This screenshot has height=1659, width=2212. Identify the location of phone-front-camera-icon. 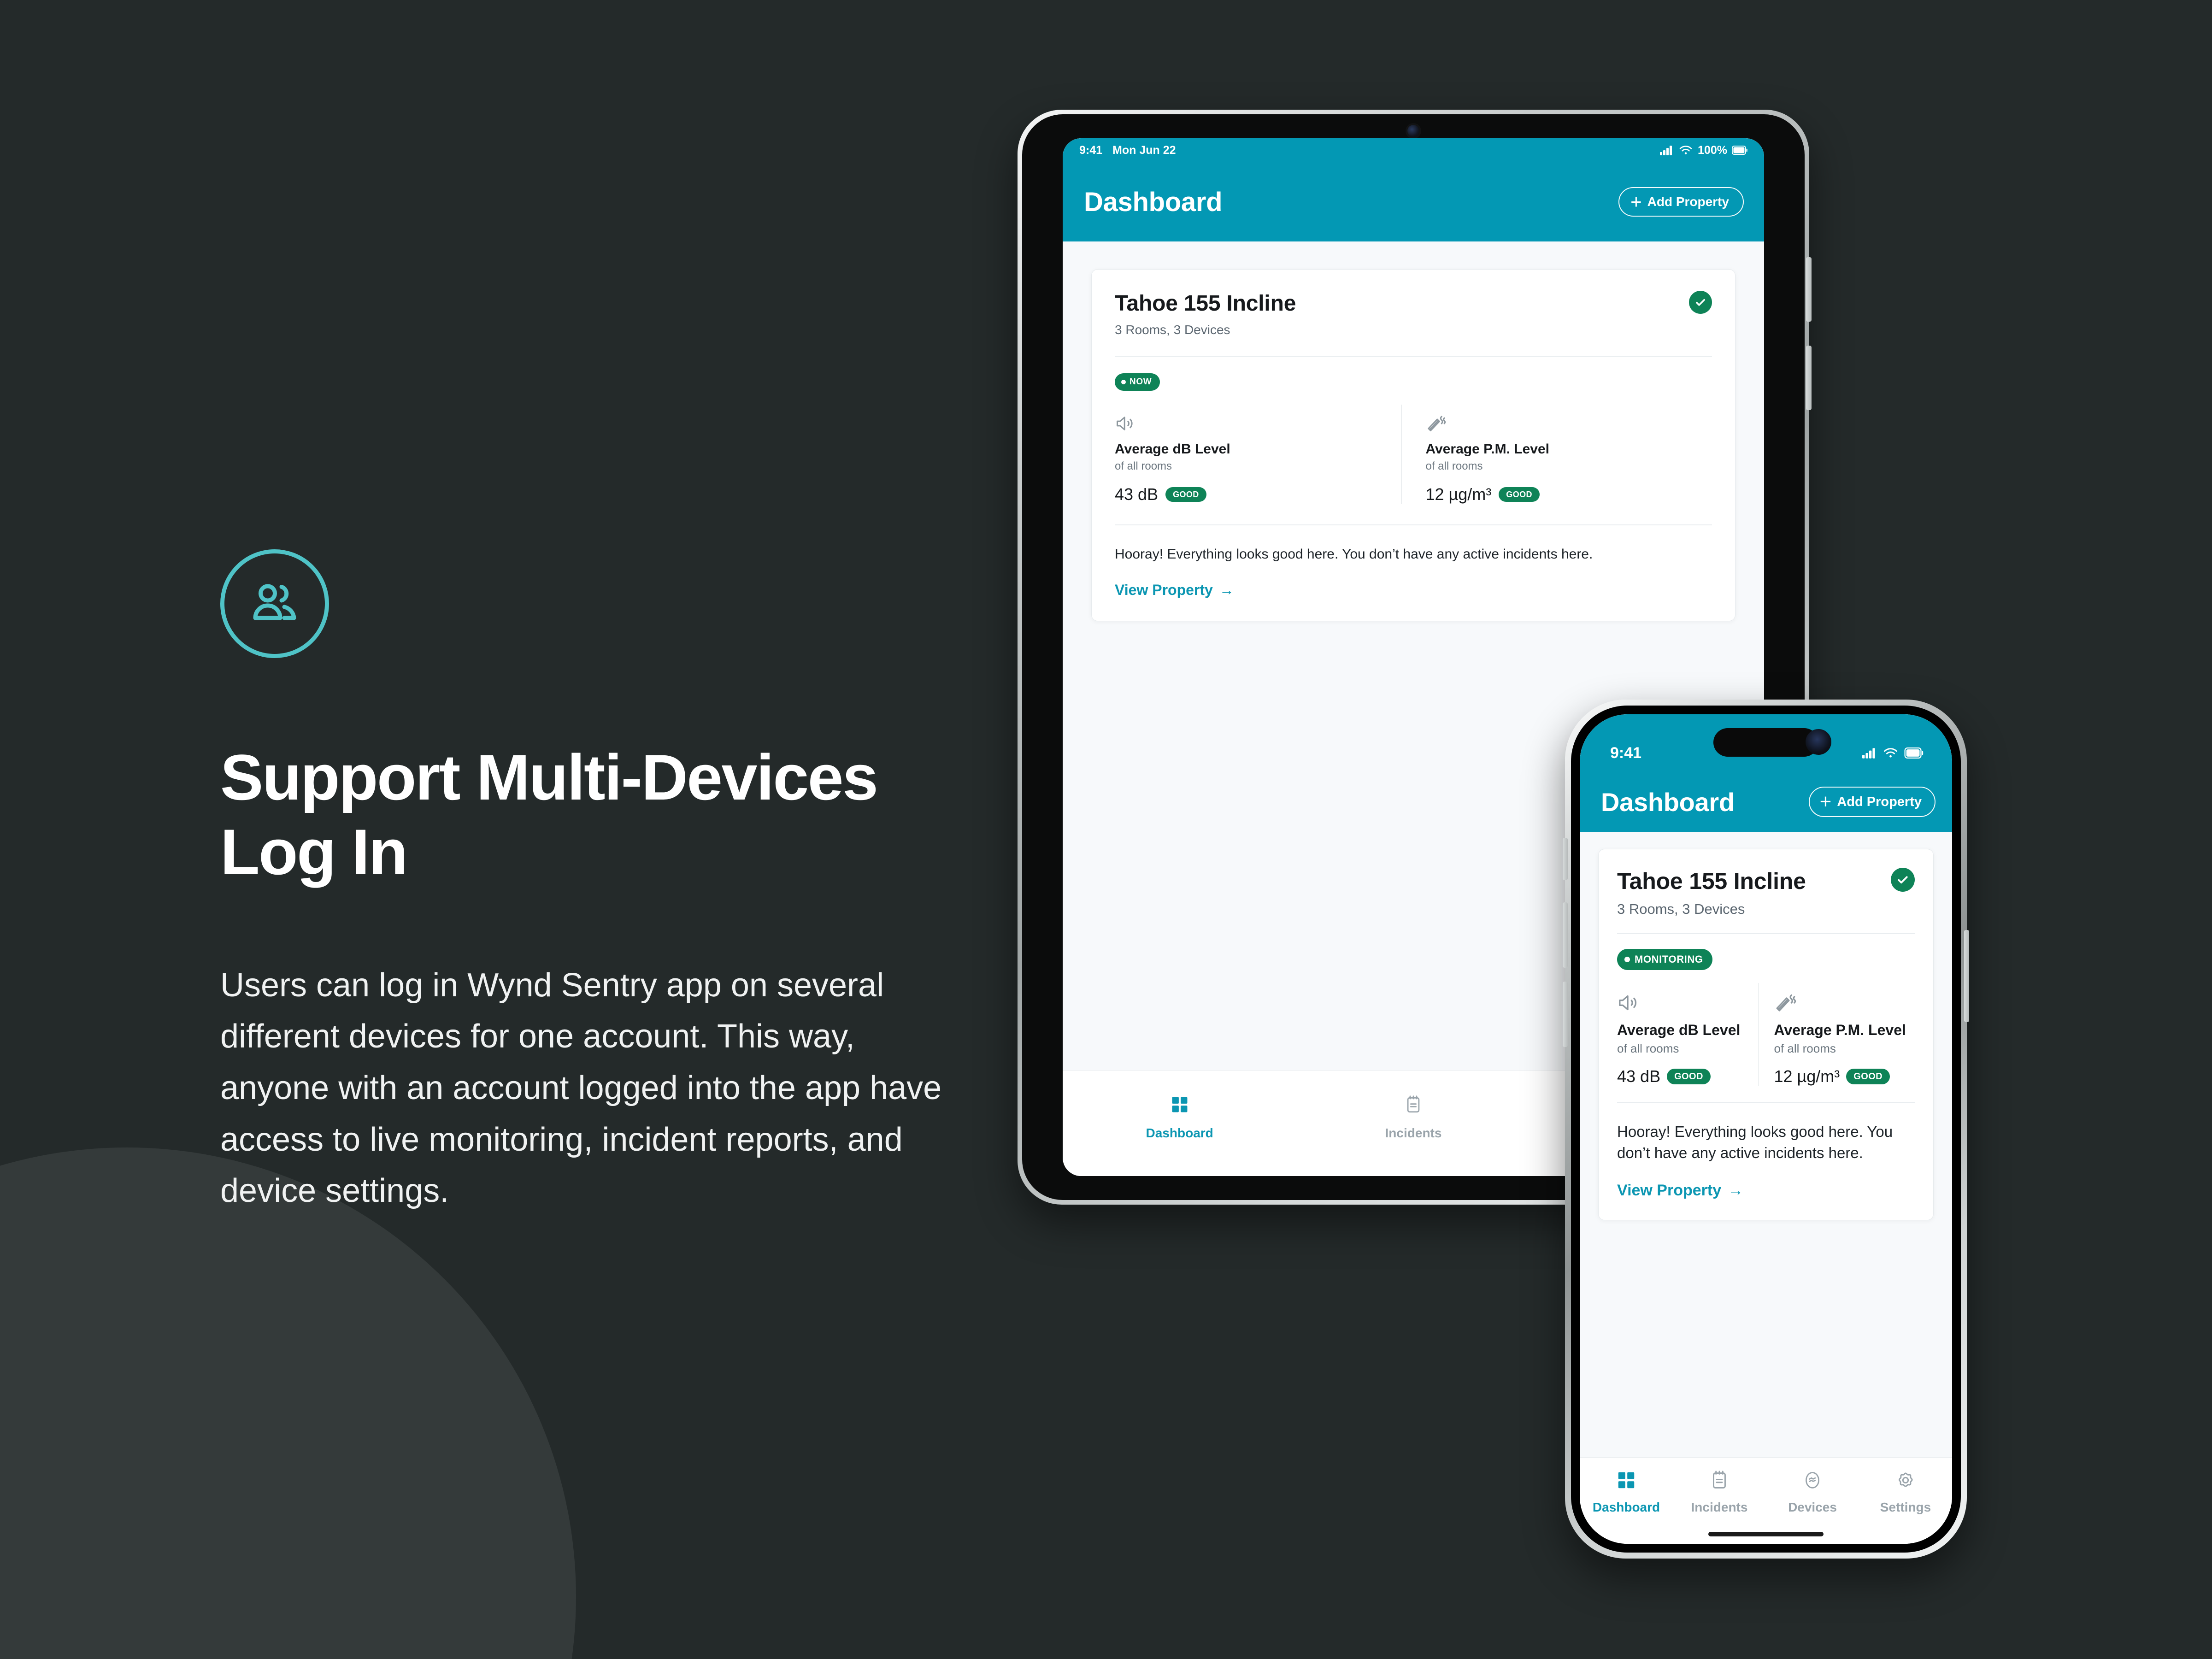
(1818, 742).